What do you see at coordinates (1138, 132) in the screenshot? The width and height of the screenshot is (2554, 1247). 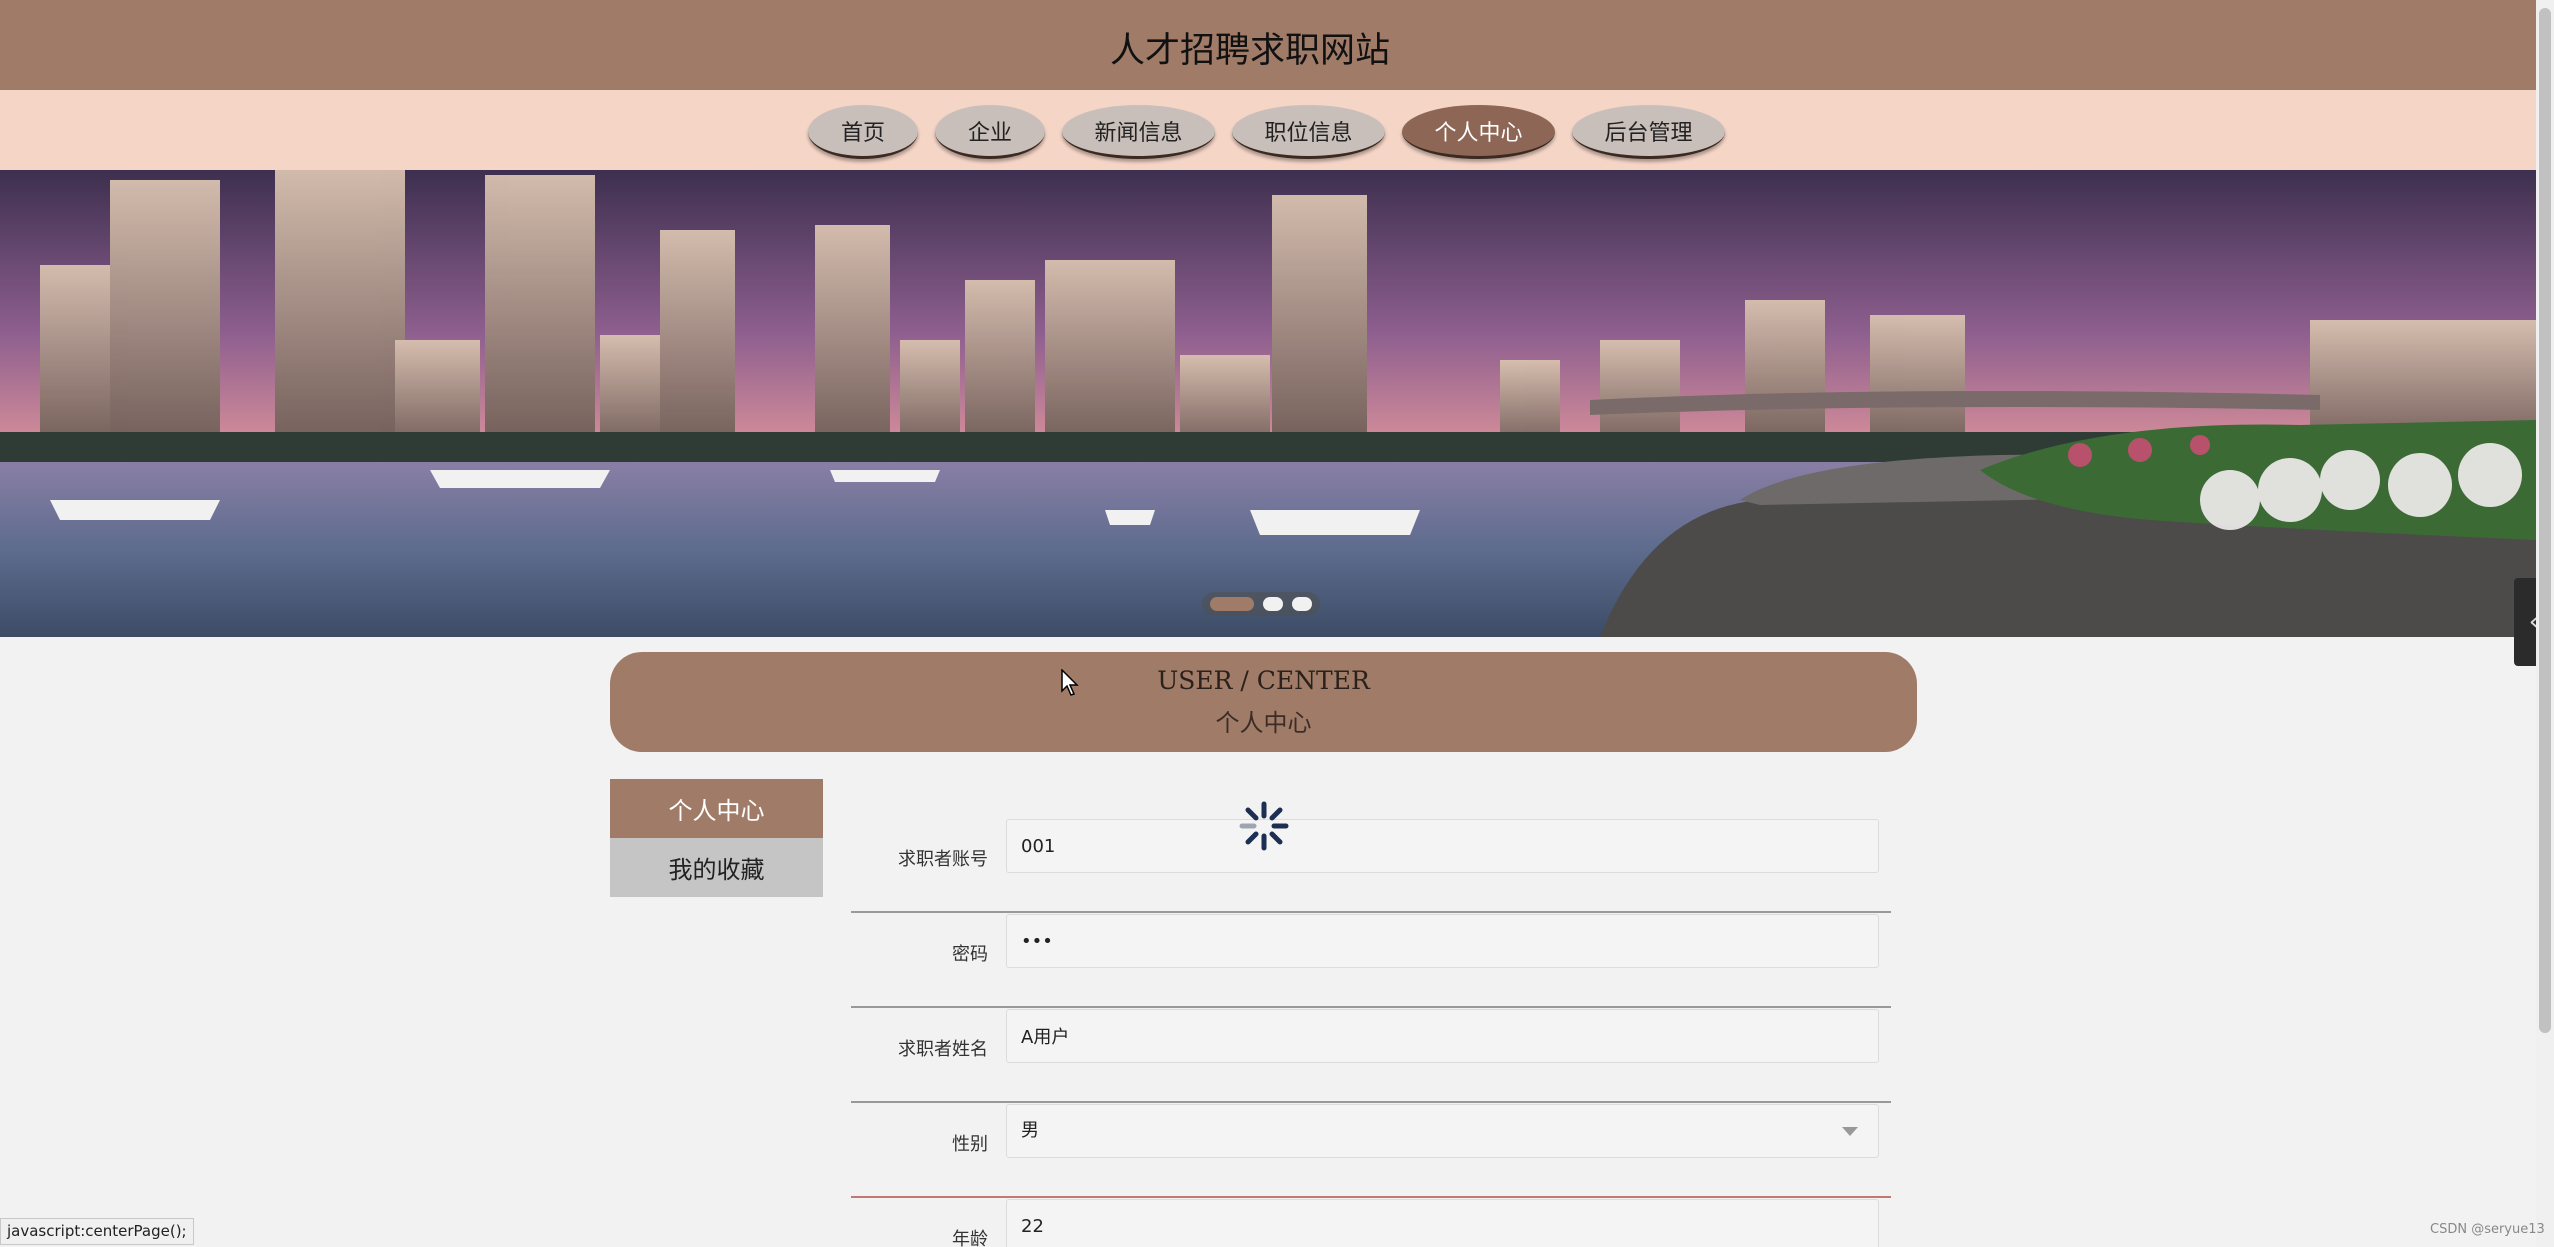 I see `nav-item-news: 新闻信息` at bounding box center [1138, 132].